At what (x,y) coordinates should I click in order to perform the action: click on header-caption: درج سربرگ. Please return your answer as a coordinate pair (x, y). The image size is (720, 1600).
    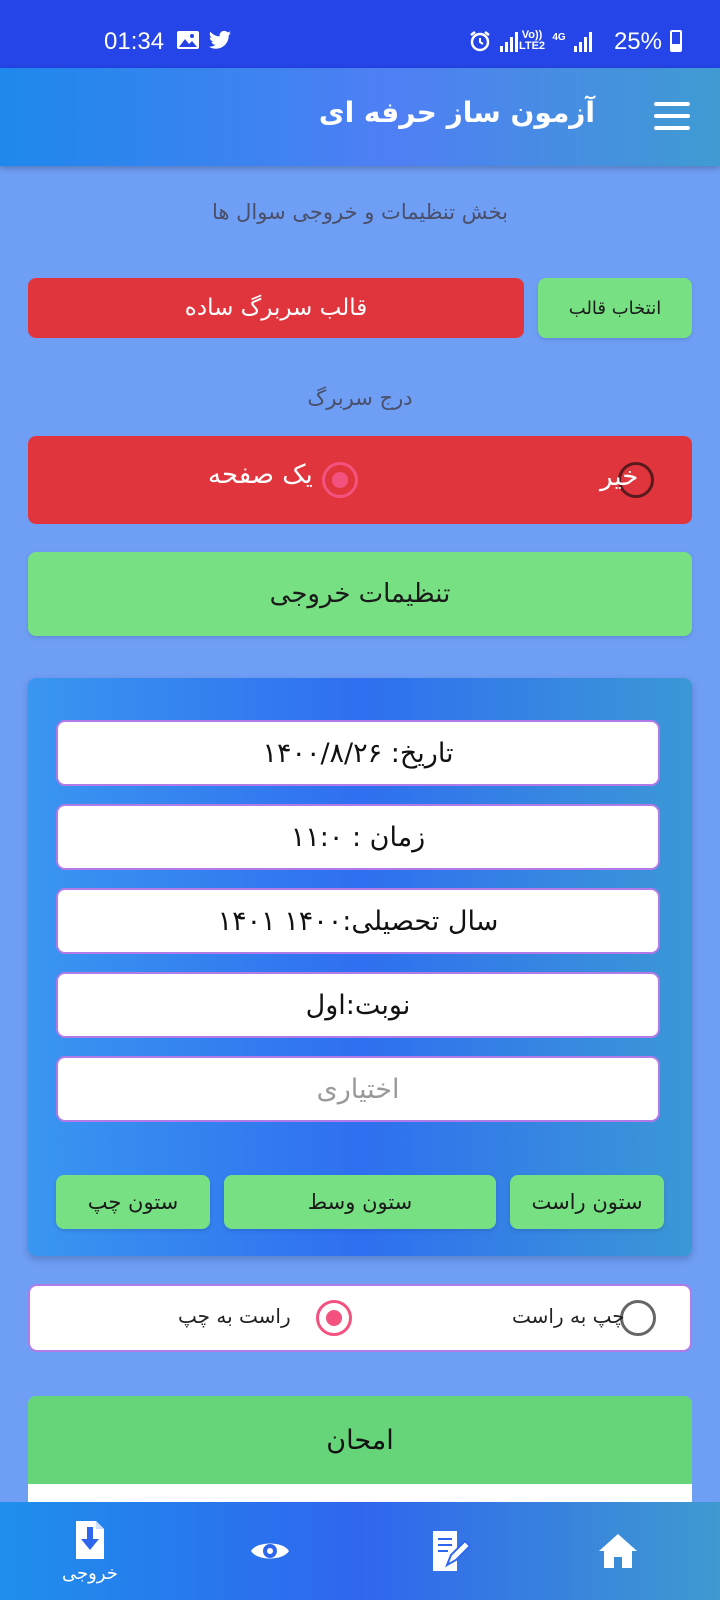
    Looking at the image, I should click on (360, 398).